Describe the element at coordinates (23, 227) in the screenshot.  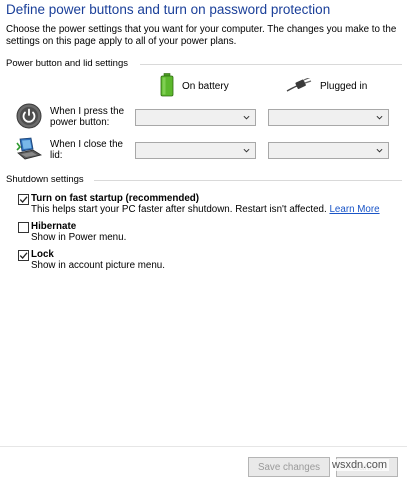
I see `hibernate-checkbox` at that location.